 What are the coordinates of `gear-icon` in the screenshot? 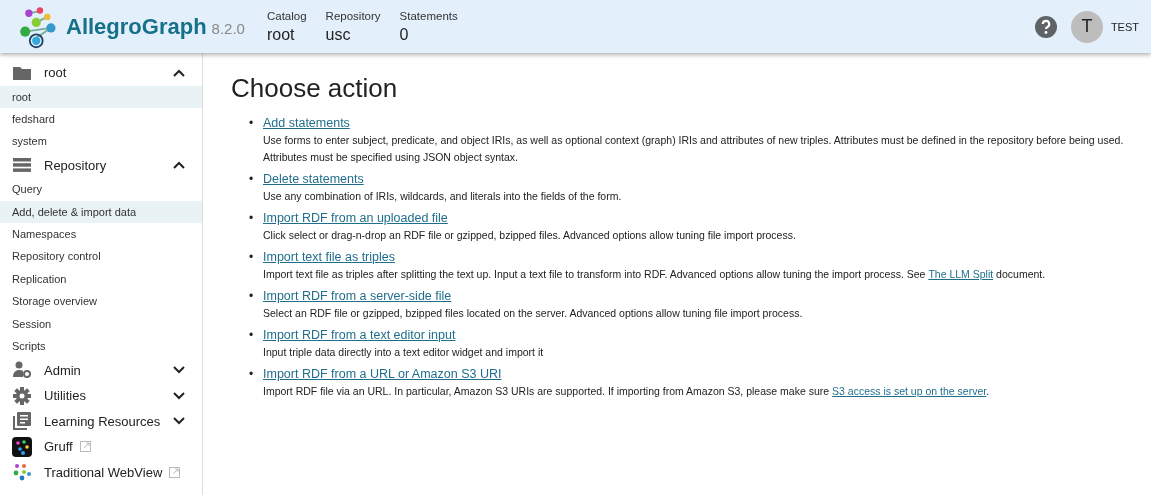 It's located at (22, 395).